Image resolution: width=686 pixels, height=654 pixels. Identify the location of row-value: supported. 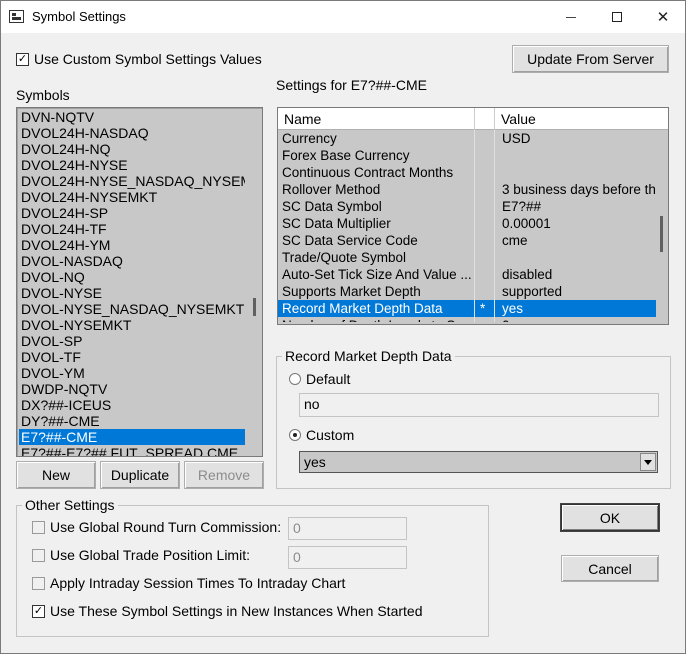
(532, 291).